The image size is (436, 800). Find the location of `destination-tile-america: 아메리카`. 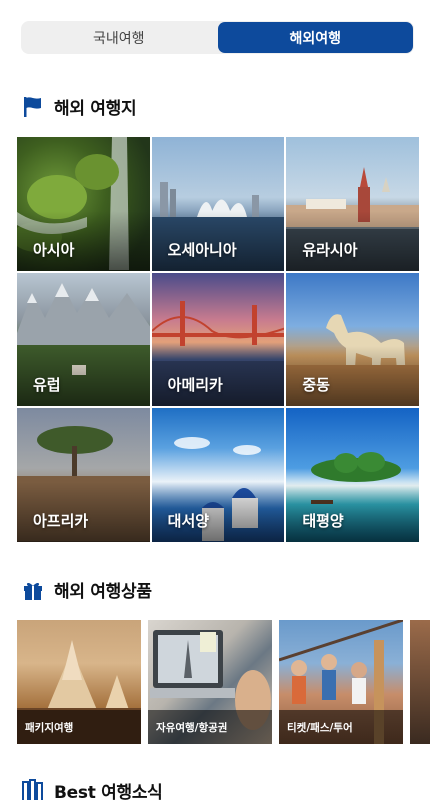

destination-tile-america: 아메리카 is located at coordinates (218, 339).